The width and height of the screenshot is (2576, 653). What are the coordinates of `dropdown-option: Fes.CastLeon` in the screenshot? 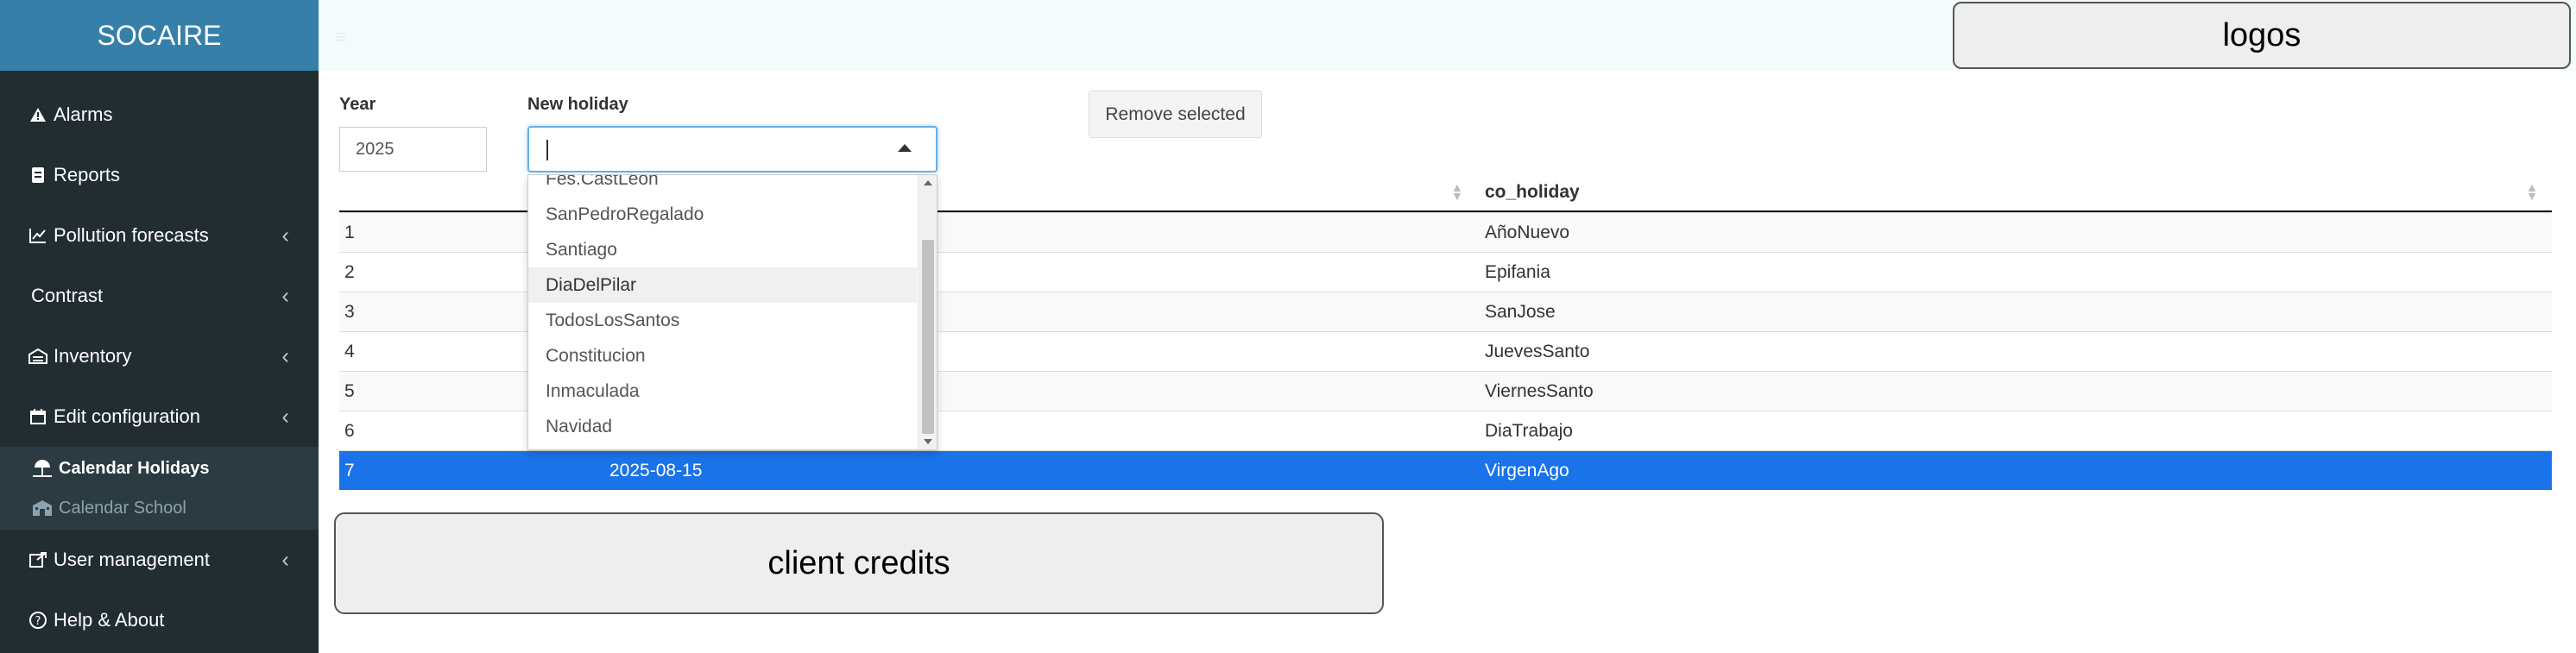 It's located at (722, 186).